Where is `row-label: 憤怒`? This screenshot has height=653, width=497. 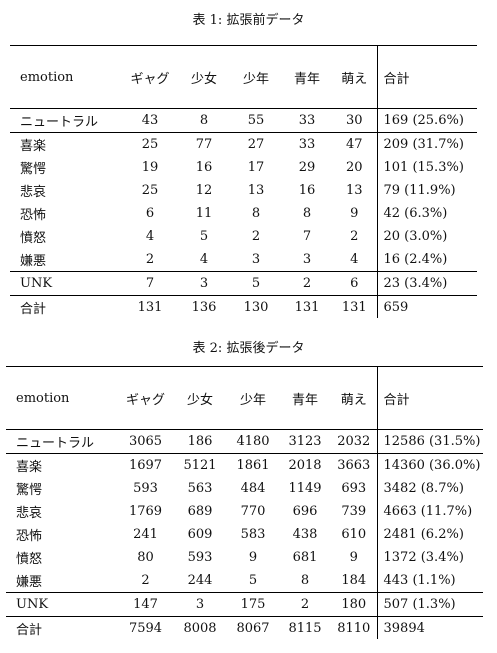
row-label: 憤怒 is located at coordinates (29, 559).